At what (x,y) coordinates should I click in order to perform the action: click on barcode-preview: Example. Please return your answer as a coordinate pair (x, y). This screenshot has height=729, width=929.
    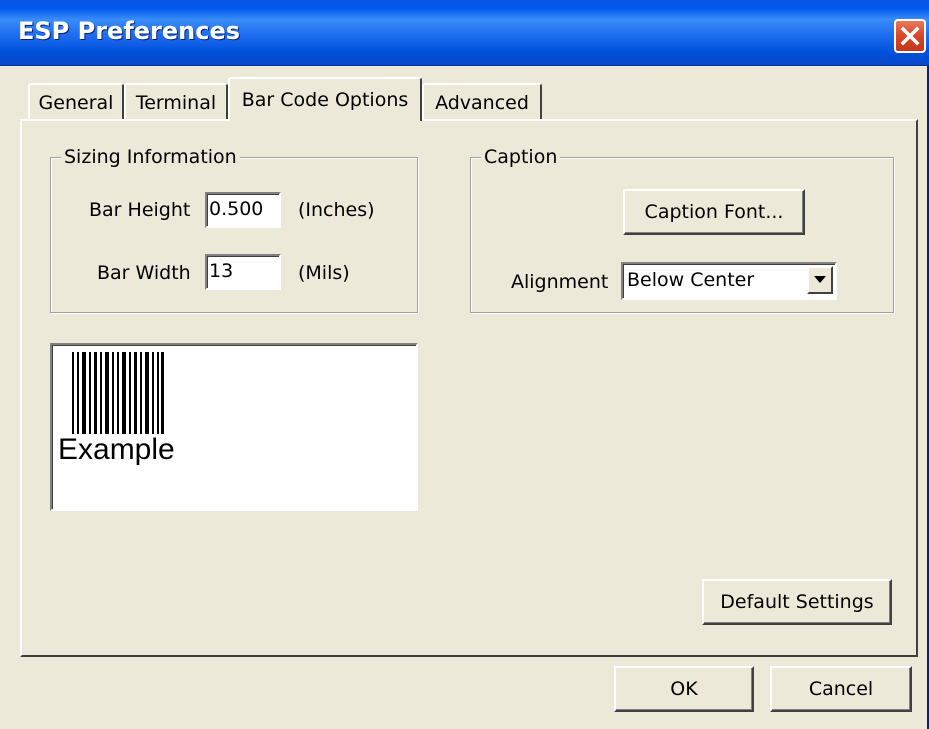
    Looking at the image, I should click on (234, 427).